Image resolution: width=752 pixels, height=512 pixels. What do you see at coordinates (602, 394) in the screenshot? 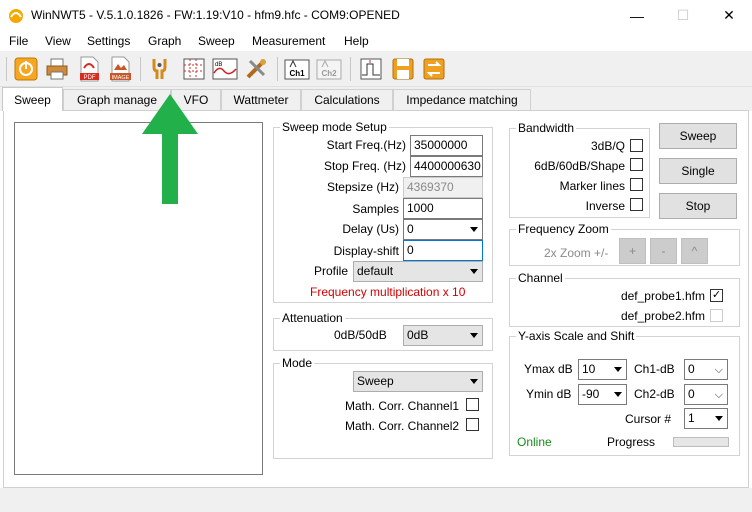
I see `ymin-select: -90` at bounding box center [602, 394].